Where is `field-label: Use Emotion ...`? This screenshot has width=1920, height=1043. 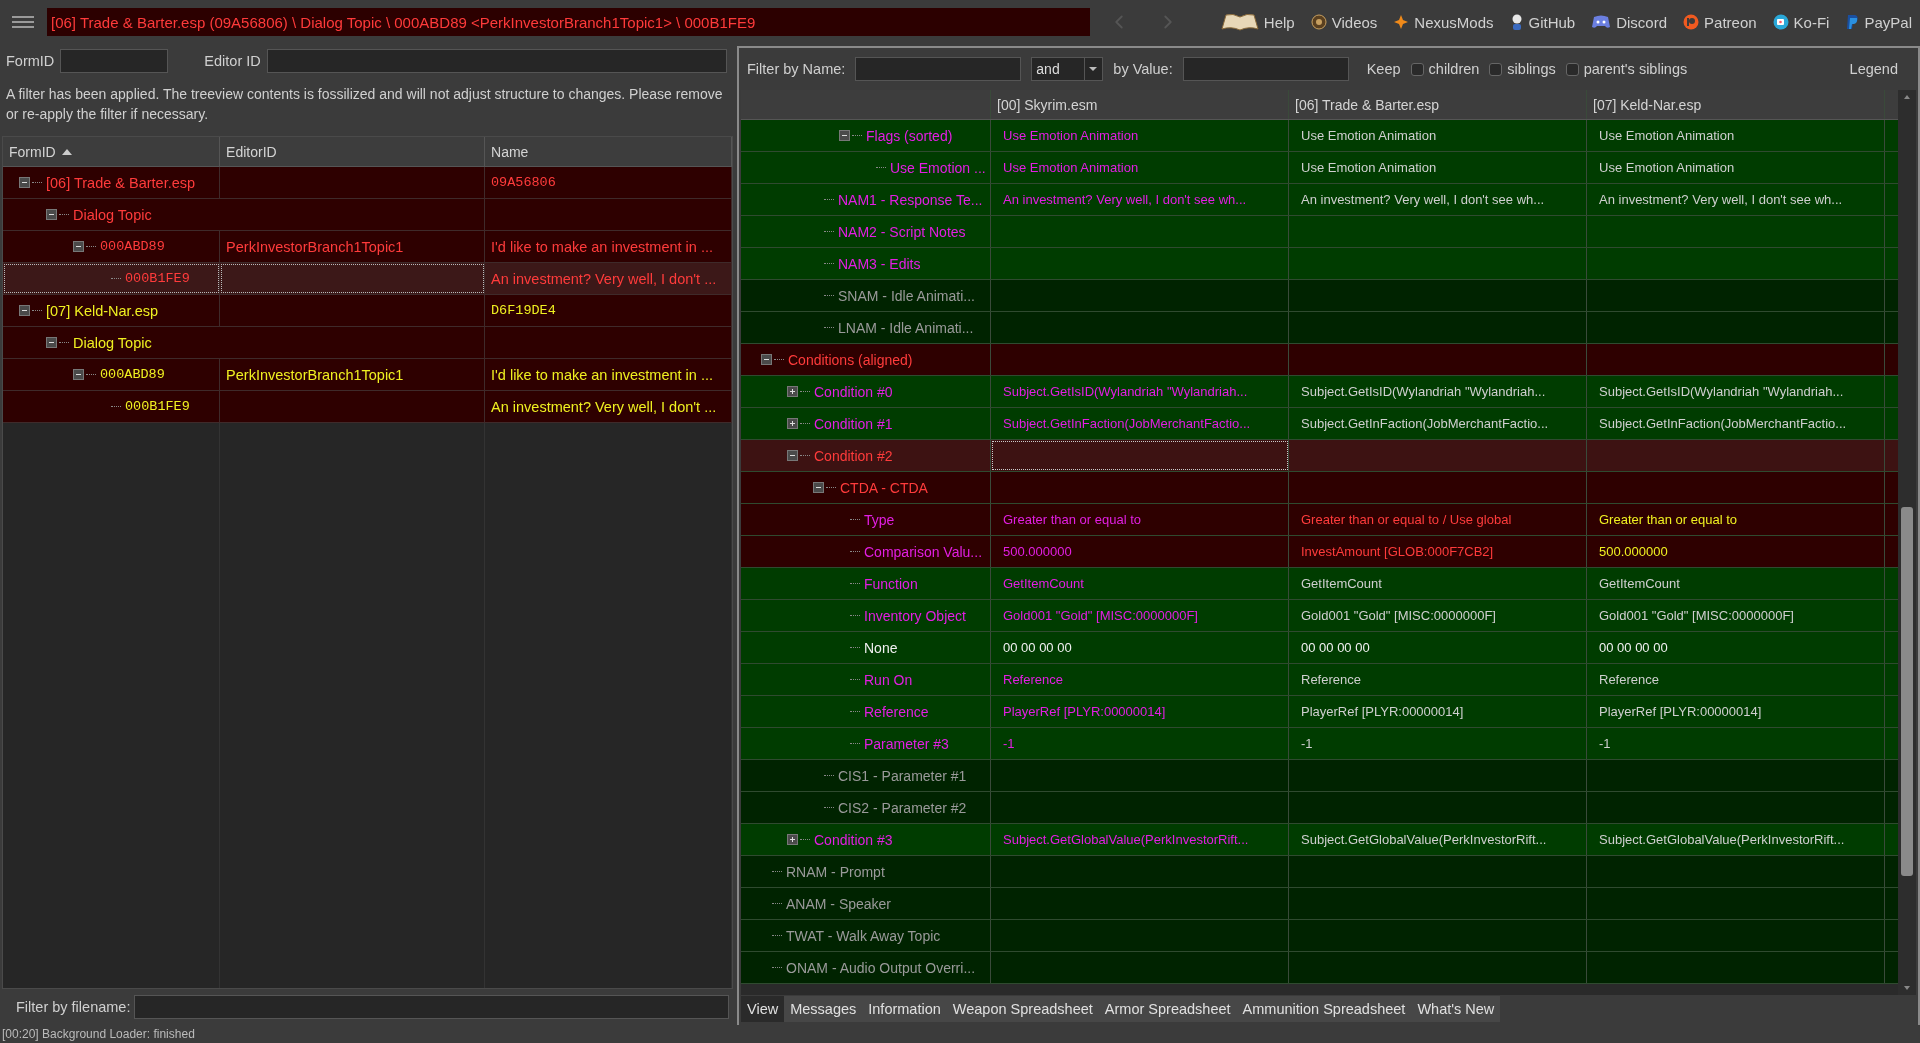 field-label: Use Emotion ... is located at coordinates (938, 167).